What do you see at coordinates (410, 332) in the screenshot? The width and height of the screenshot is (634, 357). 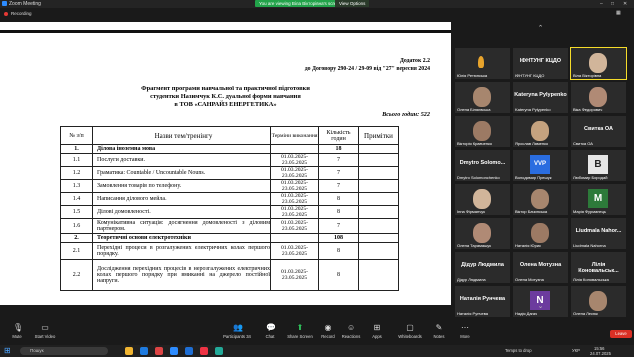 I see `whiteboards-button: ▢ Whiteboards` at bounding box center [410, 332].